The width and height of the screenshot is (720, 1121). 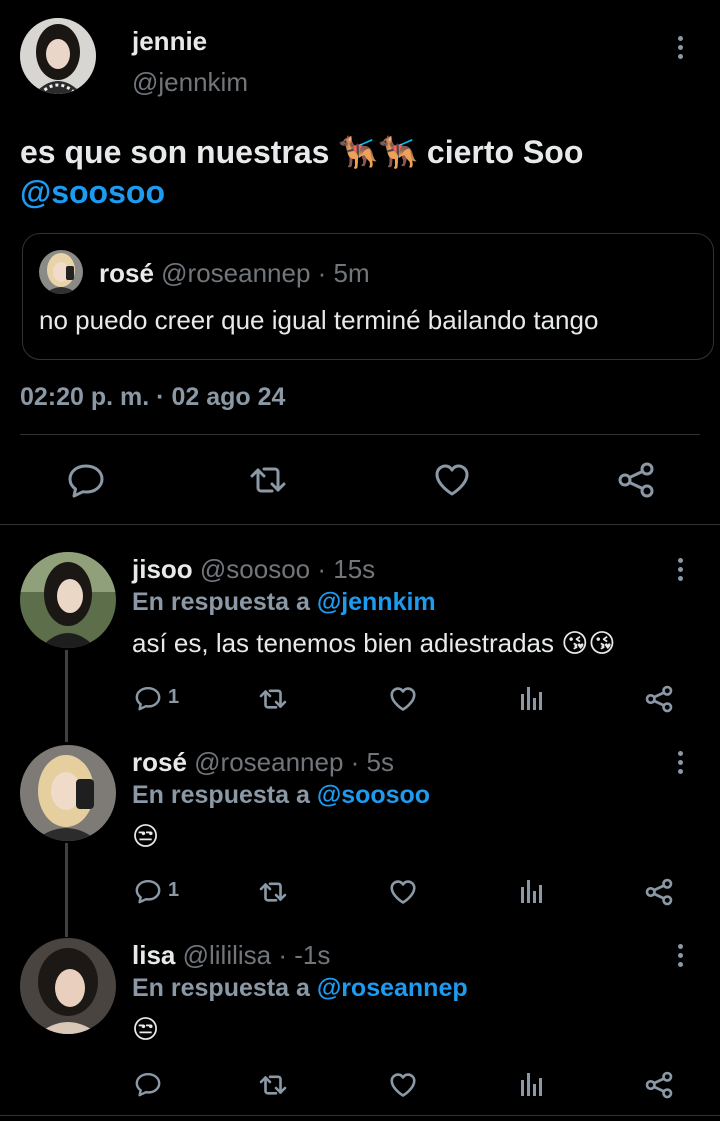 I want to click on reply-context: En respuesta a @roseannep, so click(x=300, y=988).